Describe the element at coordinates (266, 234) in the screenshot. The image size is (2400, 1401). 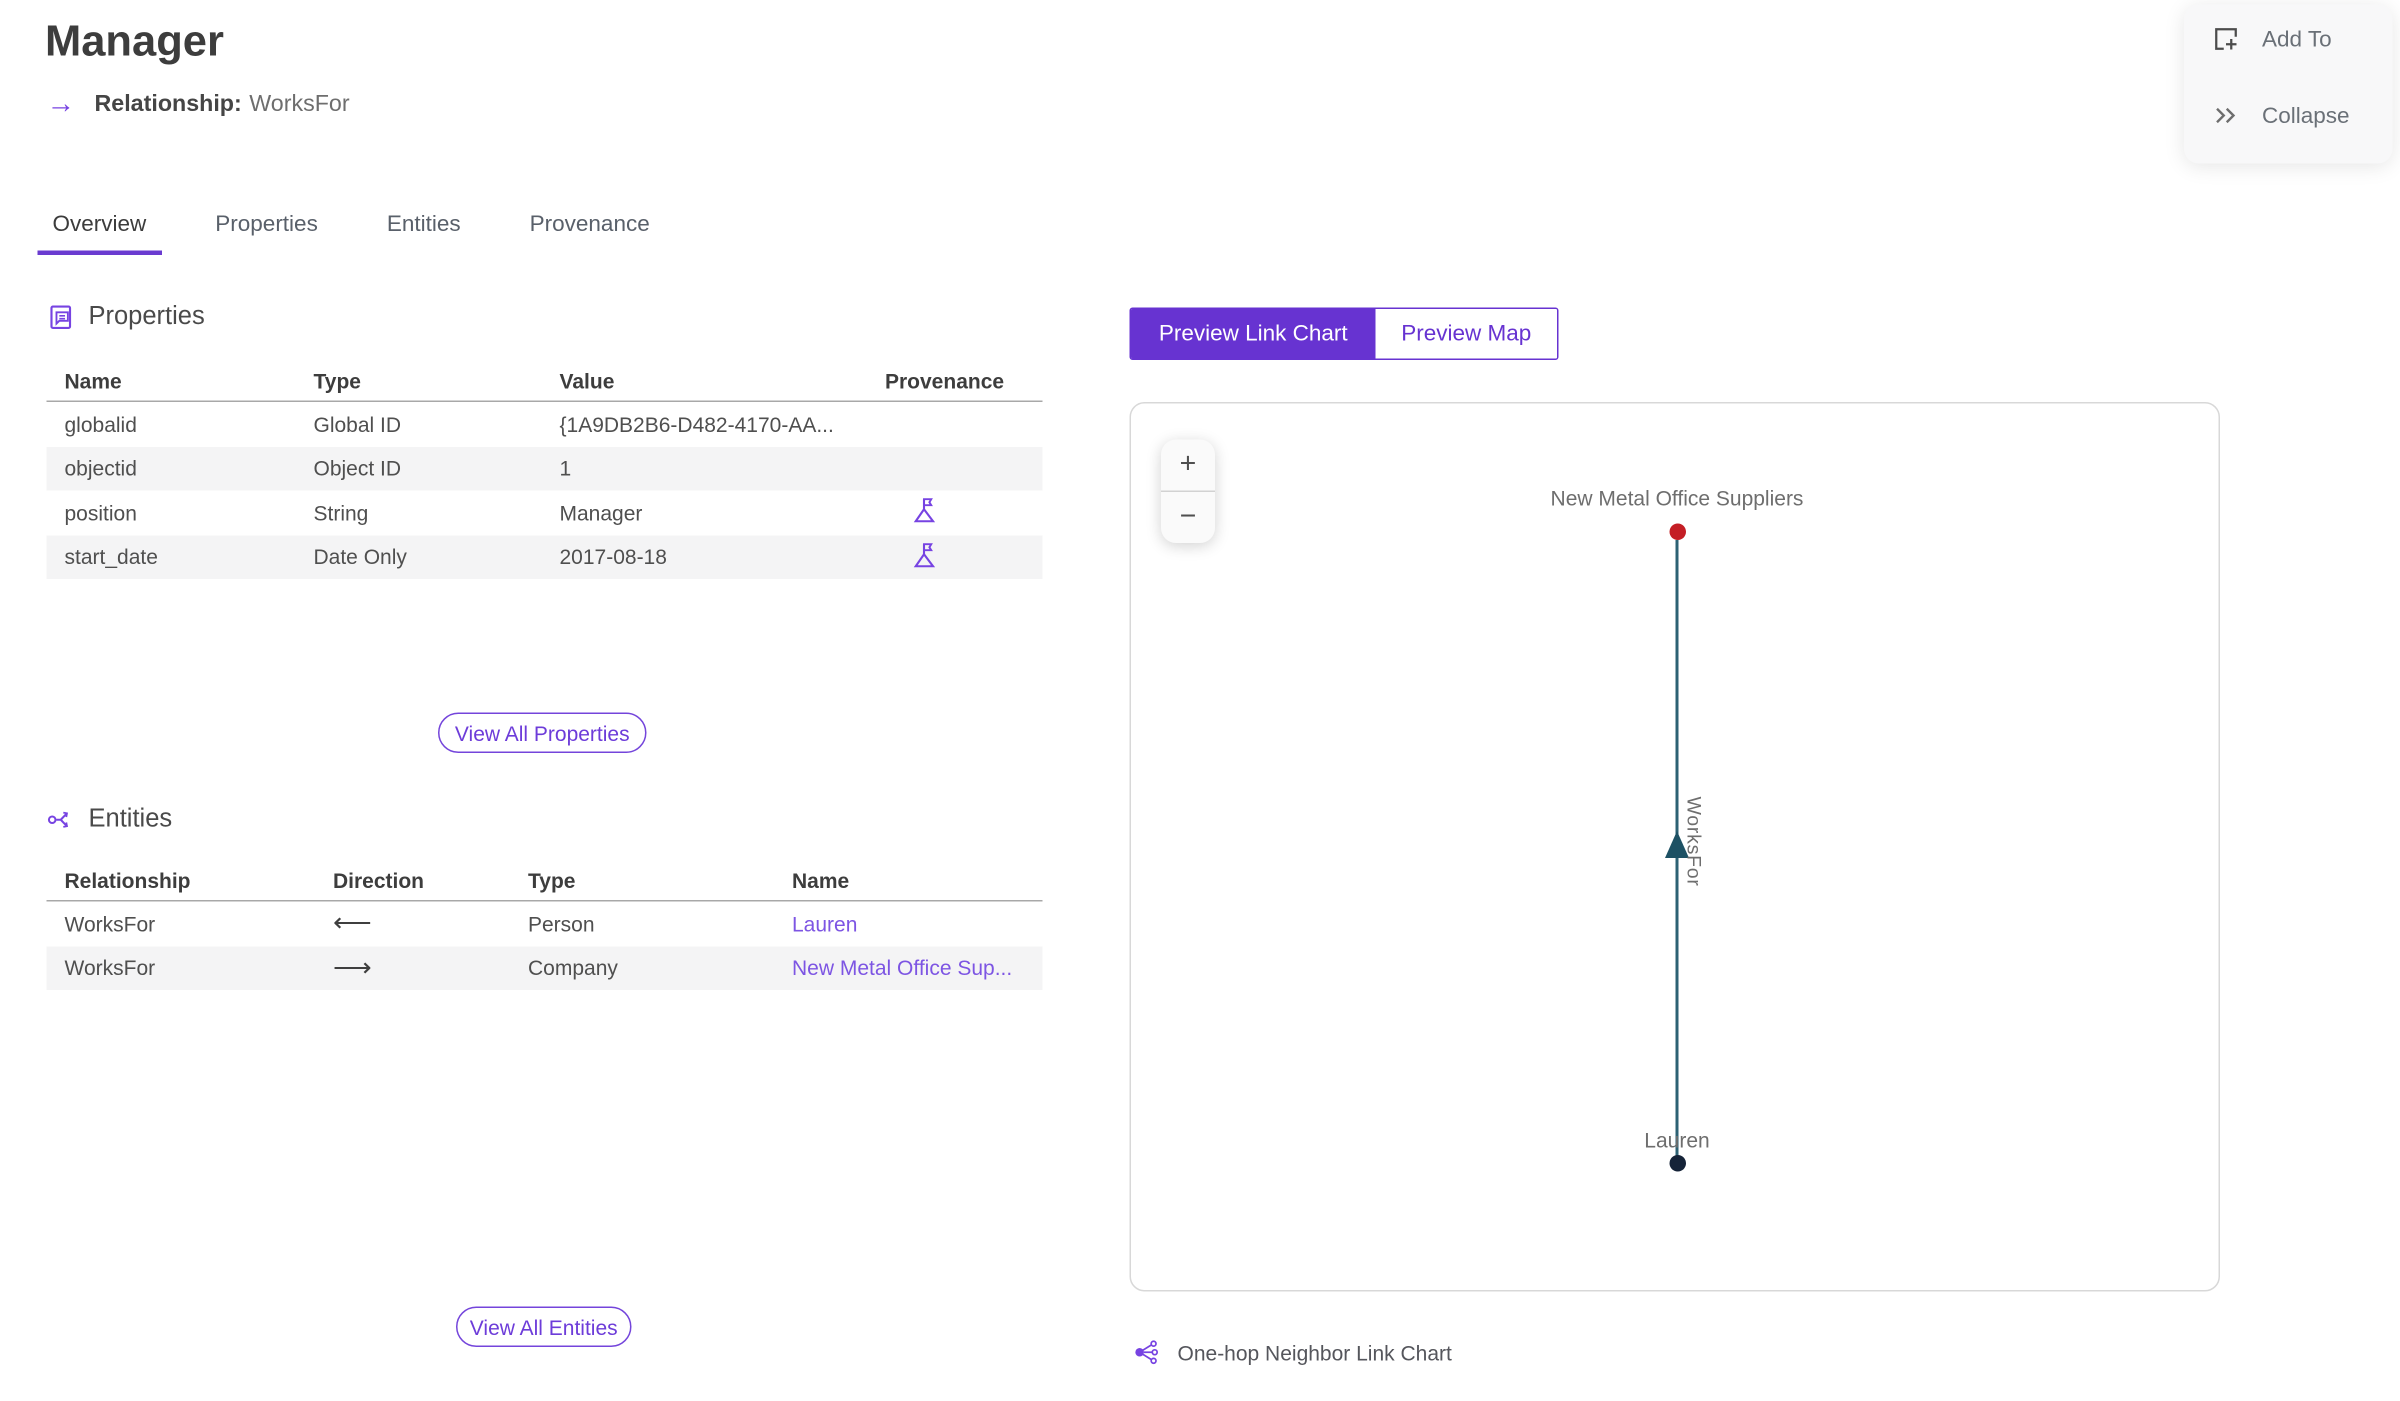
I see `tab-properties: Properties` at that location.